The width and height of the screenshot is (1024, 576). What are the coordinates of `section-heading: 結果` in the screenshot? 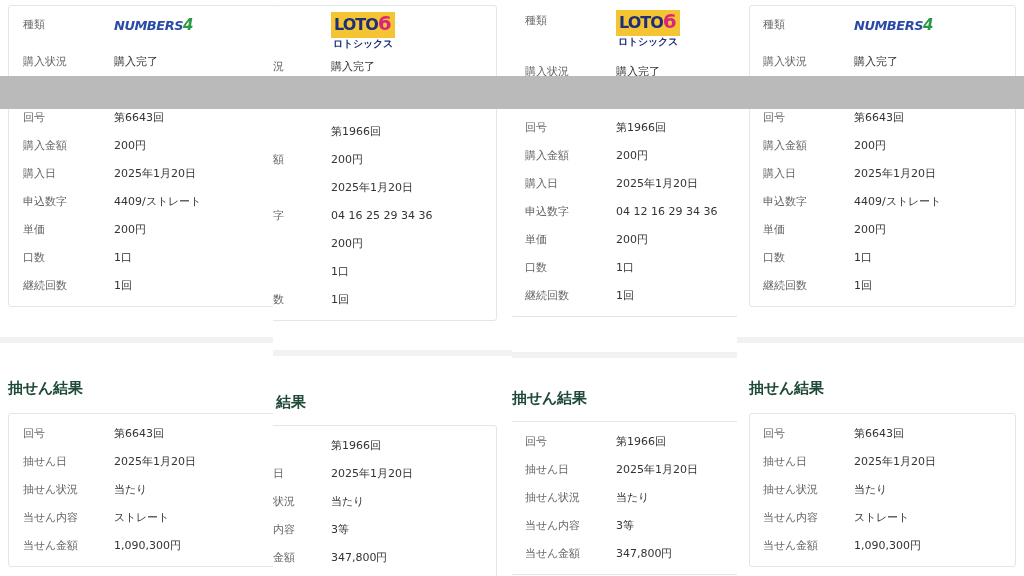 It's located at (291, 402).